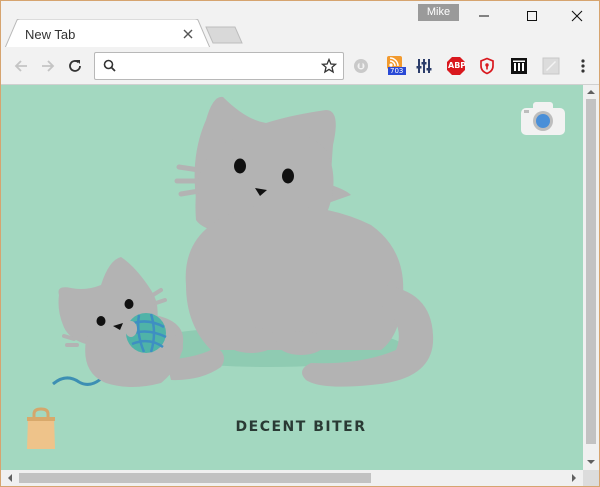 This screenshot has width=600, height=487. Describe the element at coordinates (240, 166) in the screenshot. I see `big-cat-eye-left` at that location.